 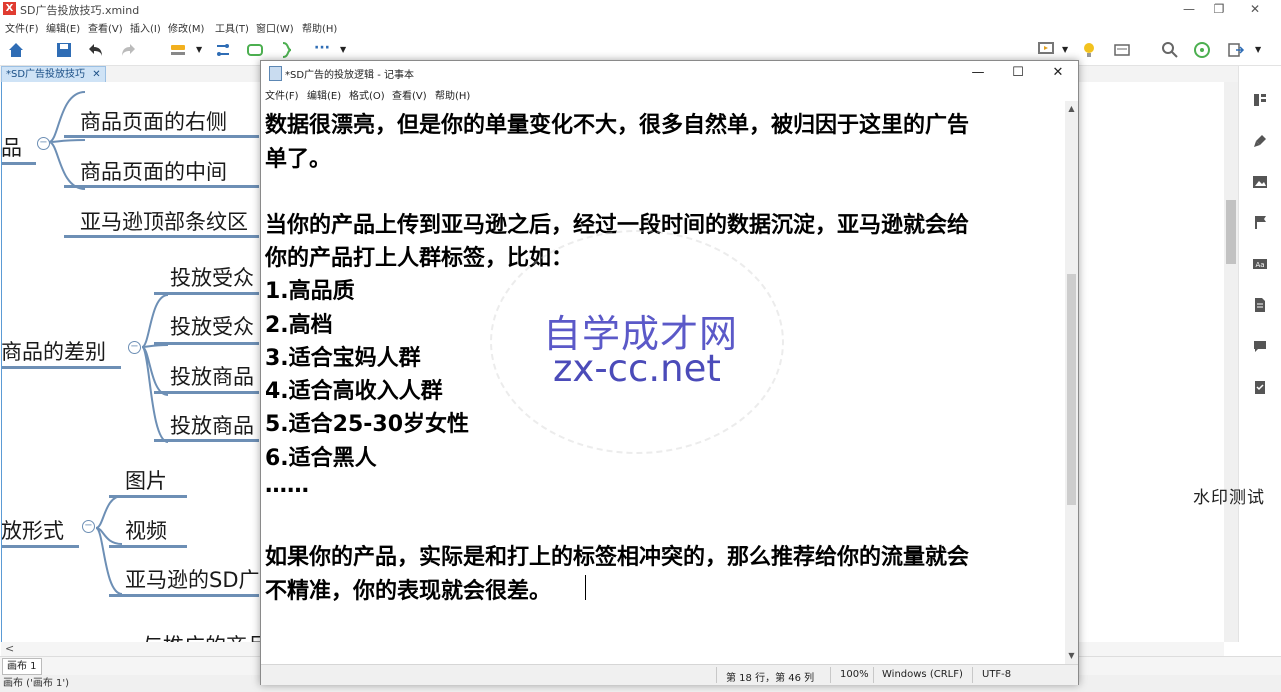 I want to click on xmind-title-bar: X SD广告投放技巧.xmind — ❐ ✕, so click(x=640, y=9).